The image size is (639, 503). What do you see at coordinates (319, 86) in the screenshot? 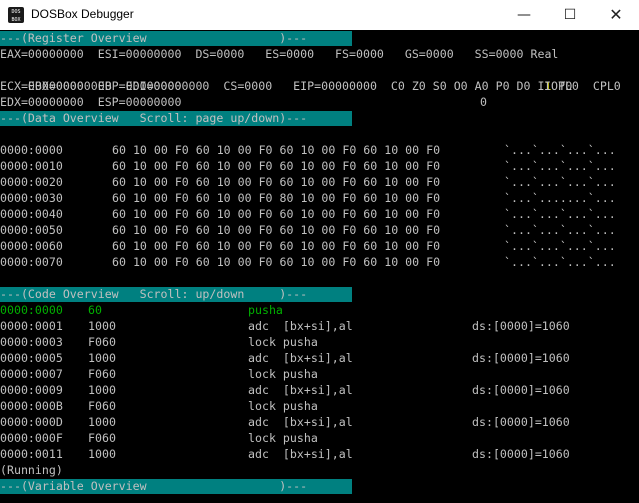
I see `register-row-3: ECX=00000000 EBP=00000000 IOPL0 CPL0` at bounding box center [319, 86].